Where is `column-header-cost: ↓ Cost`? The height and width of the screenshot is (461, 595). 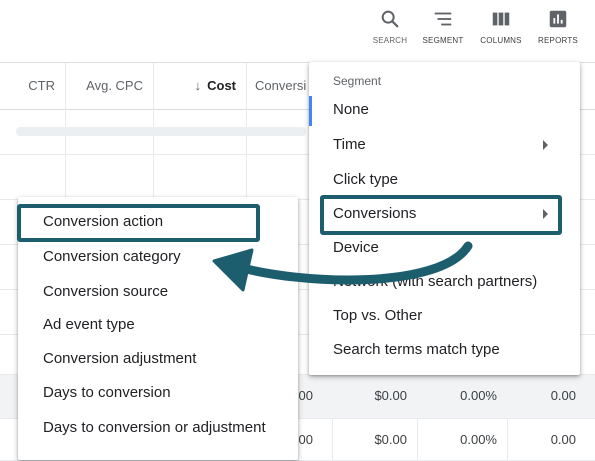 column-header-cost: ↓ Cost is located at coordinates (200, 86).